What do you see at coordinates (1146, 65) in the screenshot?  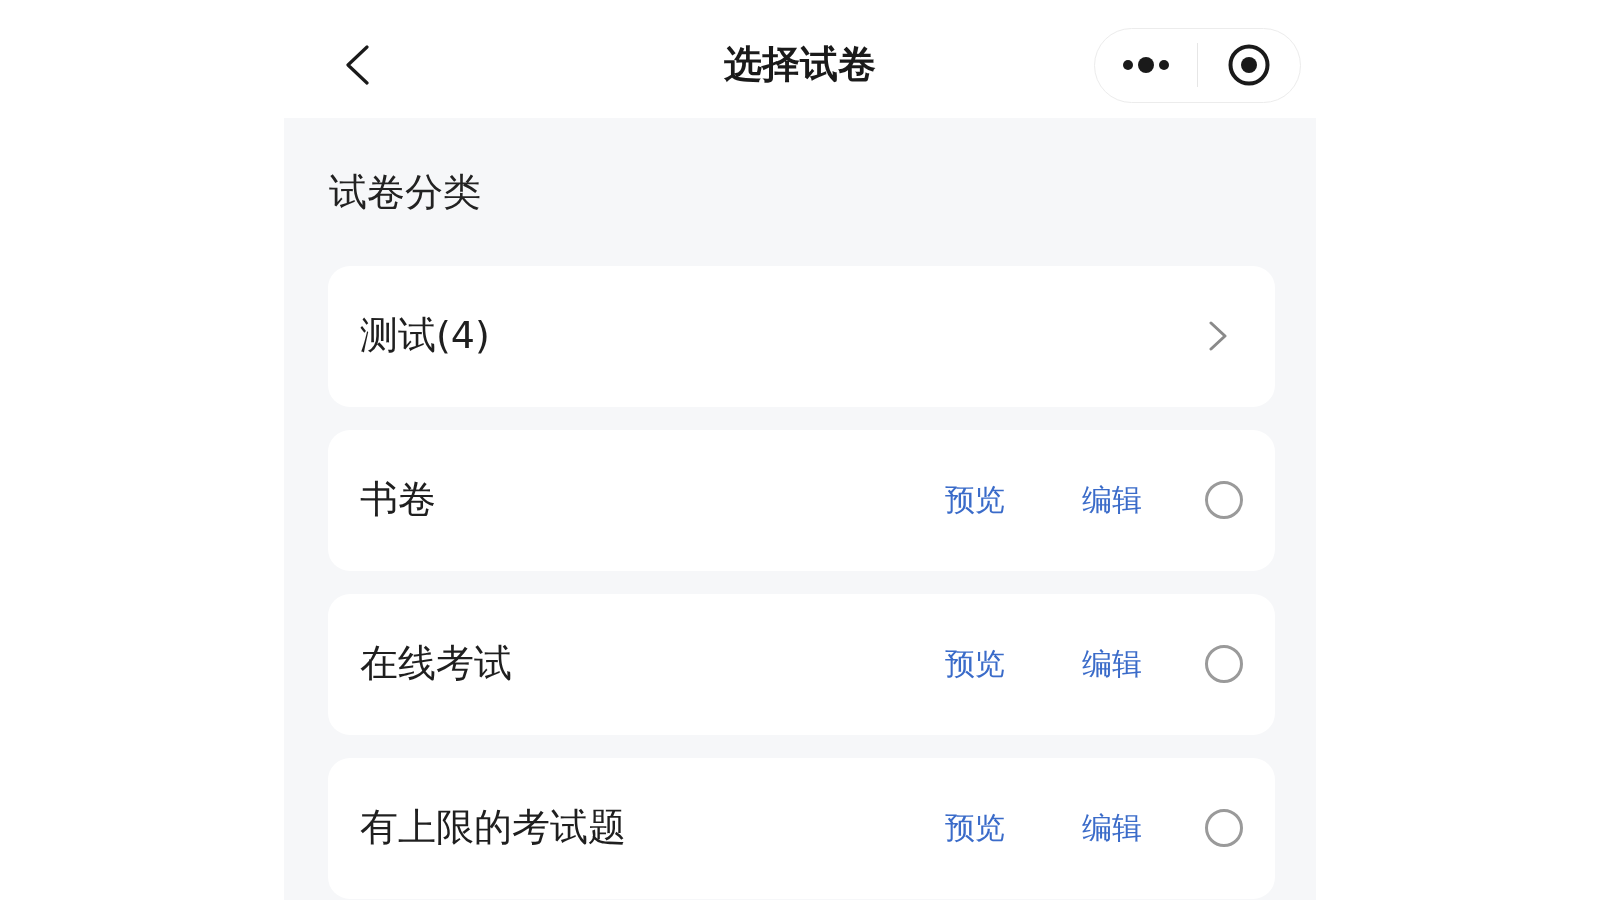 I see `more-icon` at bounding box center [1146, 65].